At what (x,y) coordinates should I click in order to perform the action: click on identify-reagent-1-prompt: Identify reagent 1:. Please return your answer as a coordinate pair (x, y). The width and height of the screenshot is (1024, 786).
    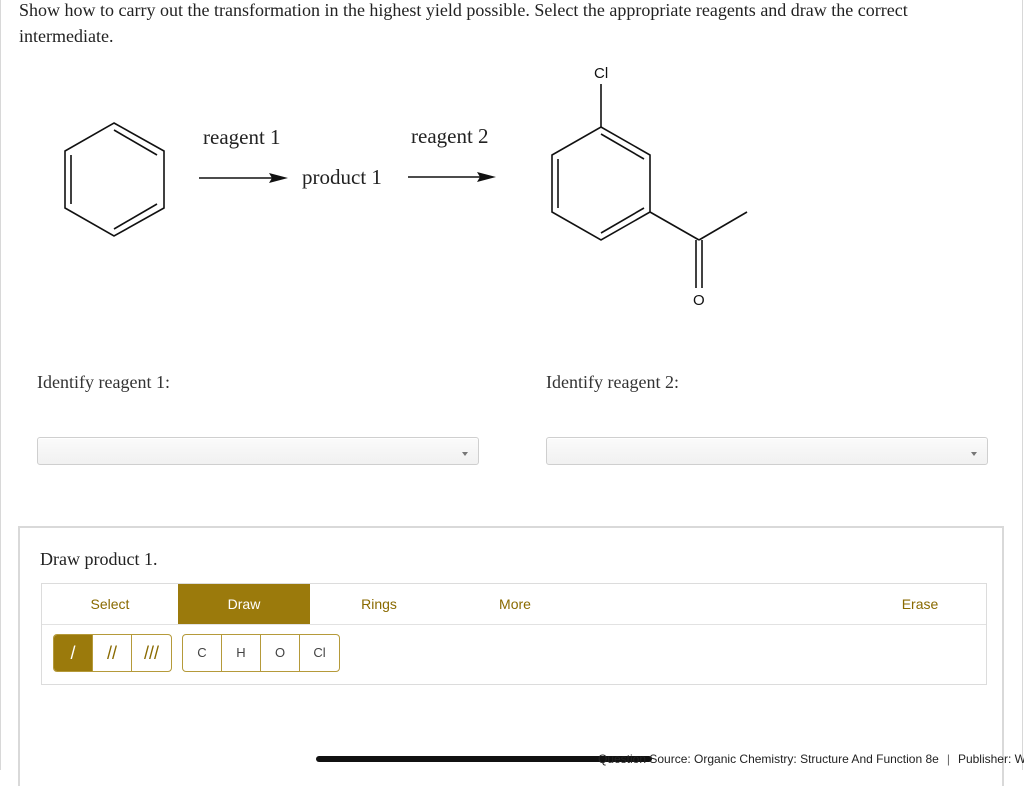
    Looking at the image, I should click on (103, 382).